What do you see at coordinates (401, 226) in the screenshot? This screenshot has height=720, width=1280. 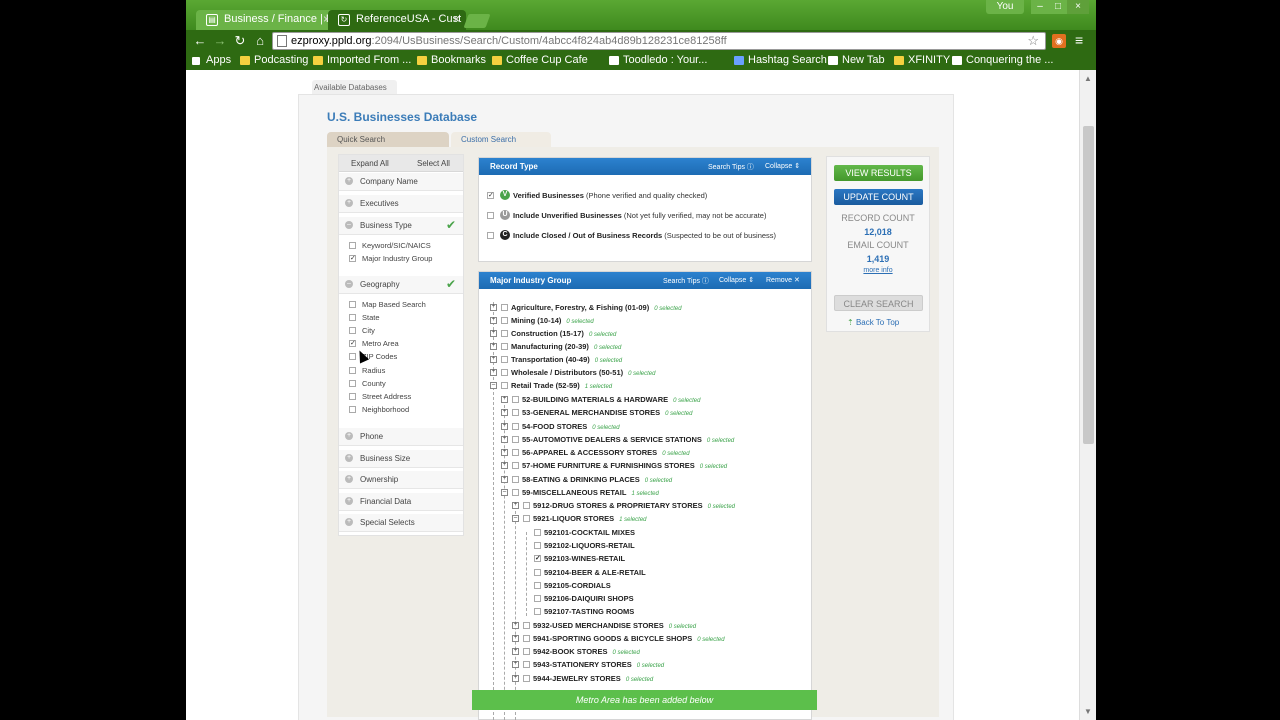 I see `sidebar-item-business-type: – Business Type ✔` at bounding box center [401, 226].